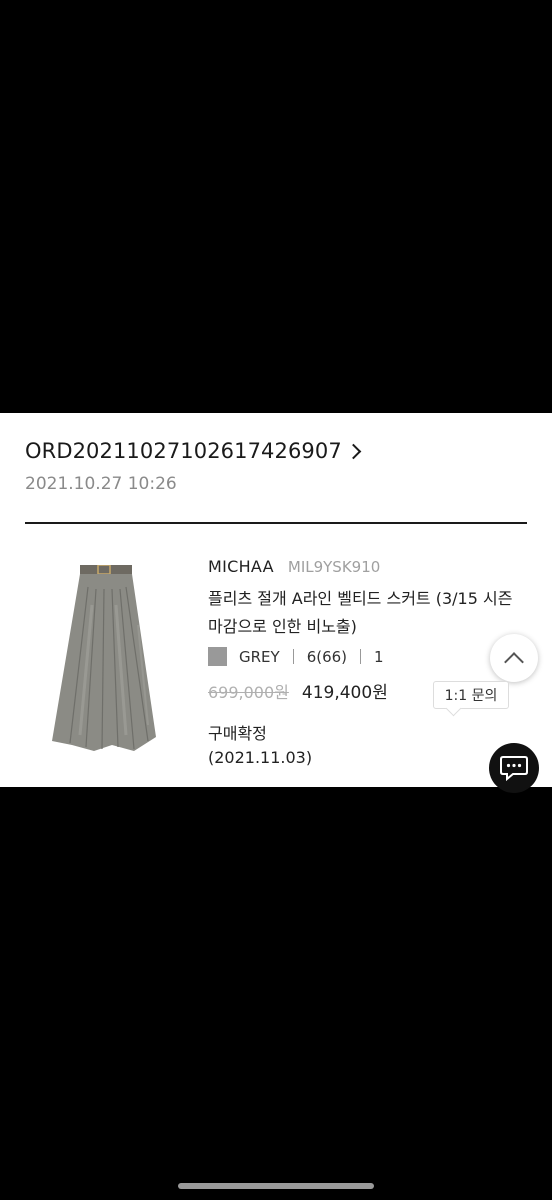  Describe the element at coordinates (368, 656) in the screenshot. I see `option-row: GREY 6(66) 1` at that location.